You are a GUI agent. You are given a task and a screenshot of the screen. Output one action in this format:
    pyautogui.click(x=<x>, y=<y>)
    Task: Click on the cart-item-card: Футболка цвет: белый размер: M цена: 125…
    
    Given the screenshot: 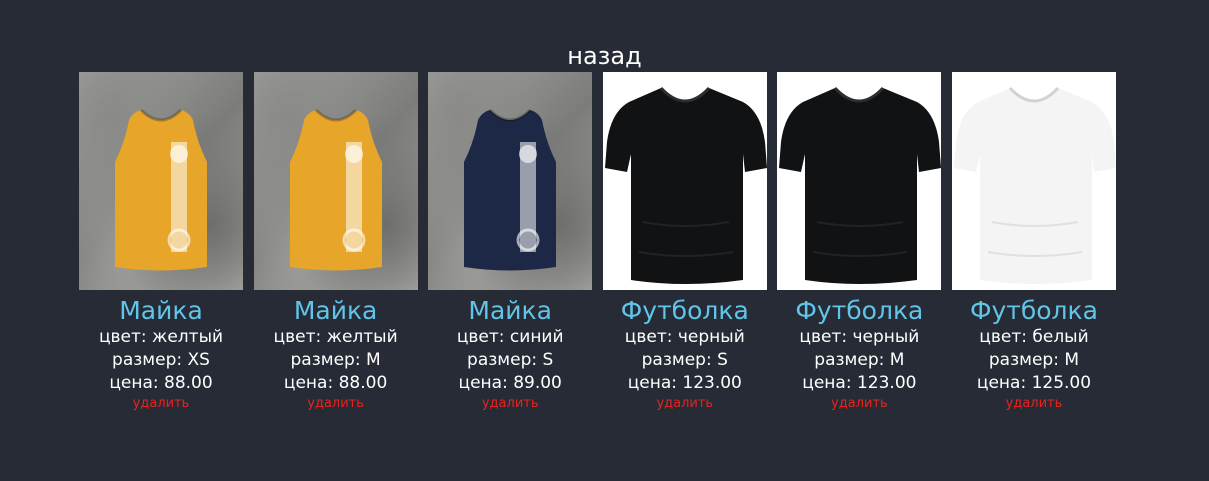 What is the action you would take?
    pyautogui.click(x=1033, y=242)
    